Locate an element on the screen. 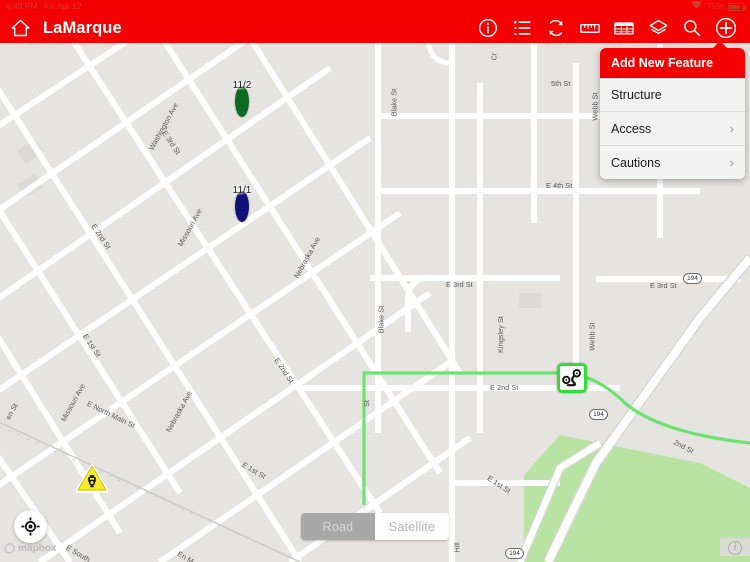 This screenshot has width=750, height=562. home-icon is located at coordinates (20, 28).